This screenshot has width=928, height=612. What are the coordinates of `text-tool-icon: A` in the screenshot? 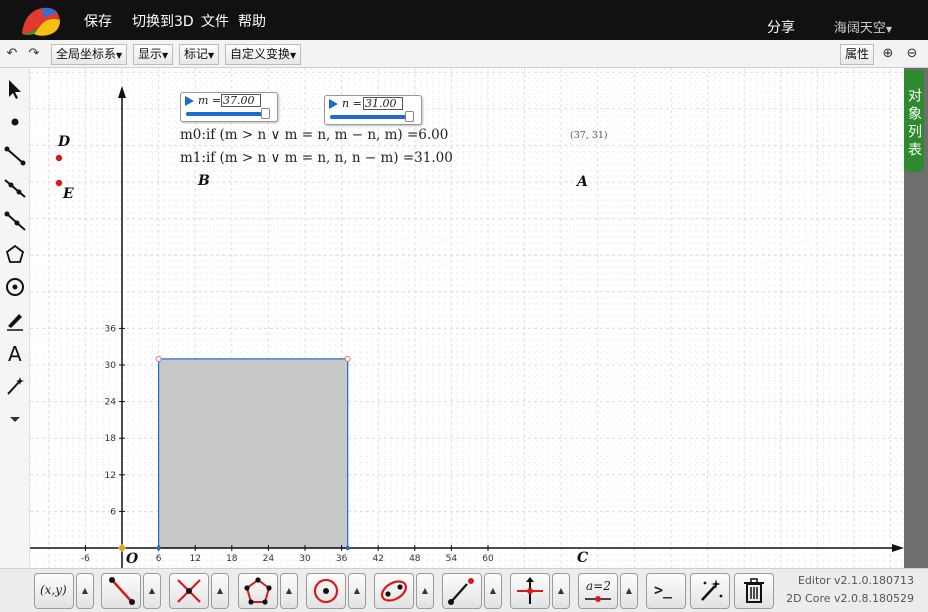 It's located at (15, 353).